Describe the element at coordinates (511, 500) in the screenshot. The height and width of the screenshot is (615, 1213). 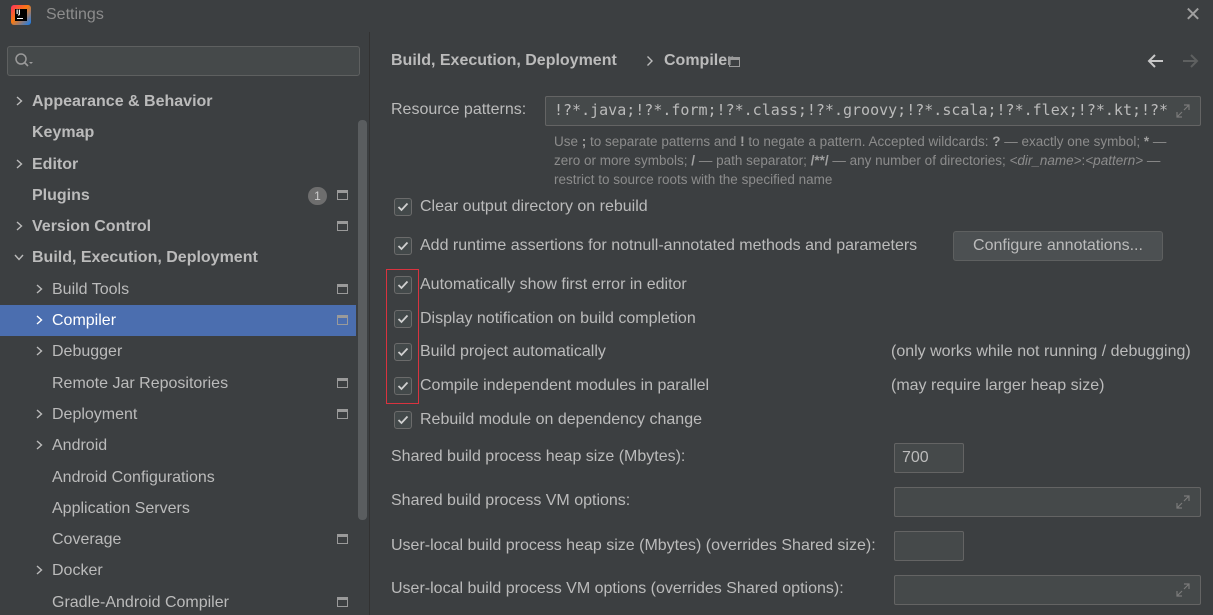
I see `shared-vm-options-label: Shared build process VM options:` at that location.